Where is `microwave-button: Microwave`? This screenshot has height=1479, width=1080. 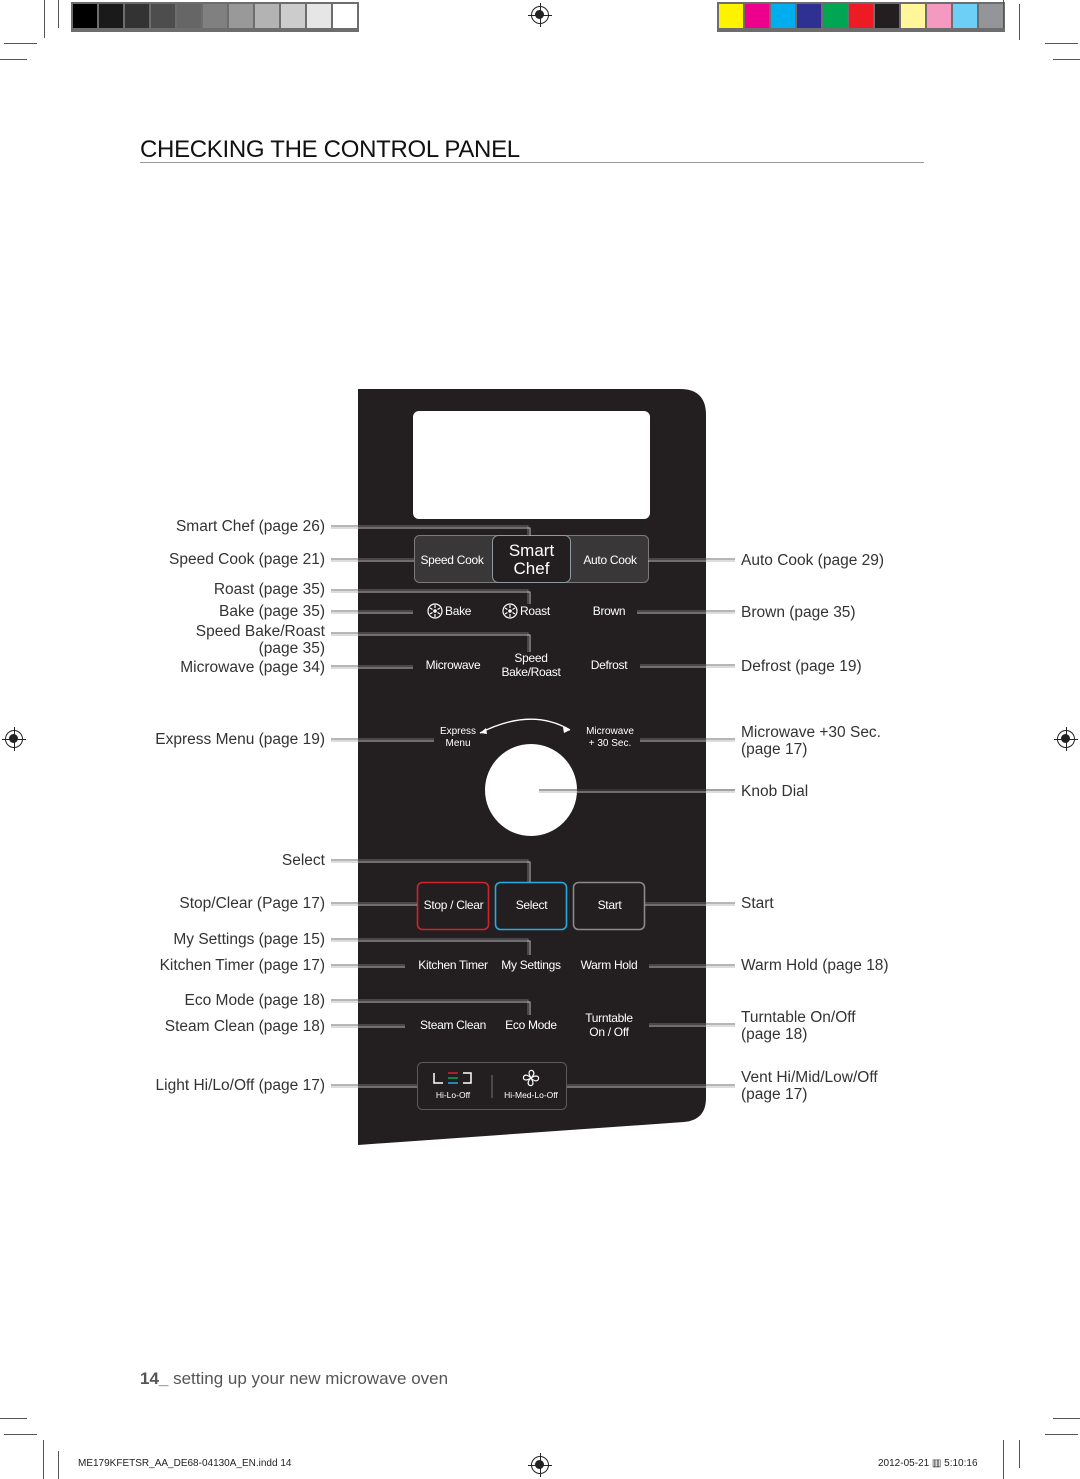 microwave-button: Microwave is located at coordinates (453, 665).